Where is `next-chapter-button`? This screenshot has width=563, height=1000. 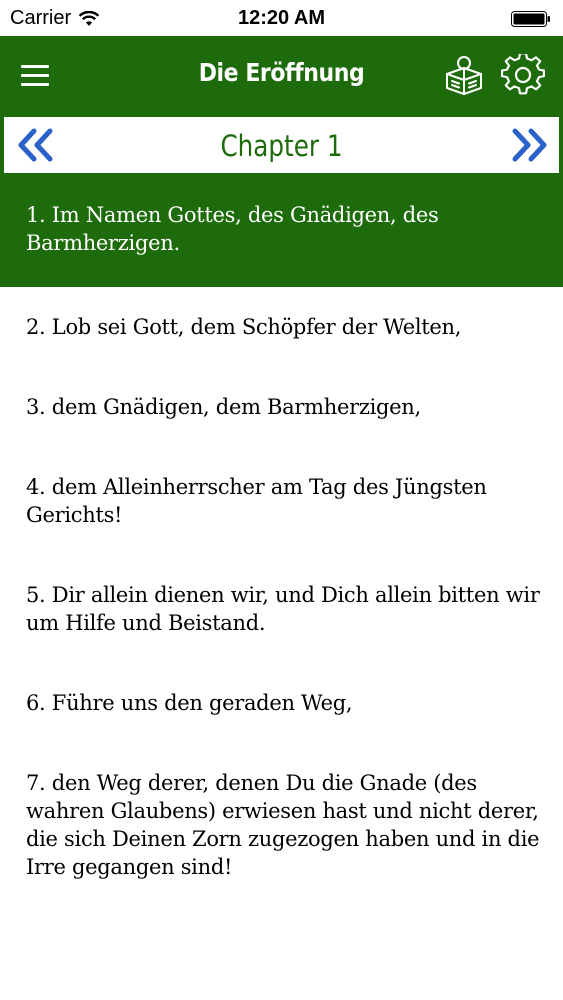
next-chapter-button is located at coordinates (529, 145).